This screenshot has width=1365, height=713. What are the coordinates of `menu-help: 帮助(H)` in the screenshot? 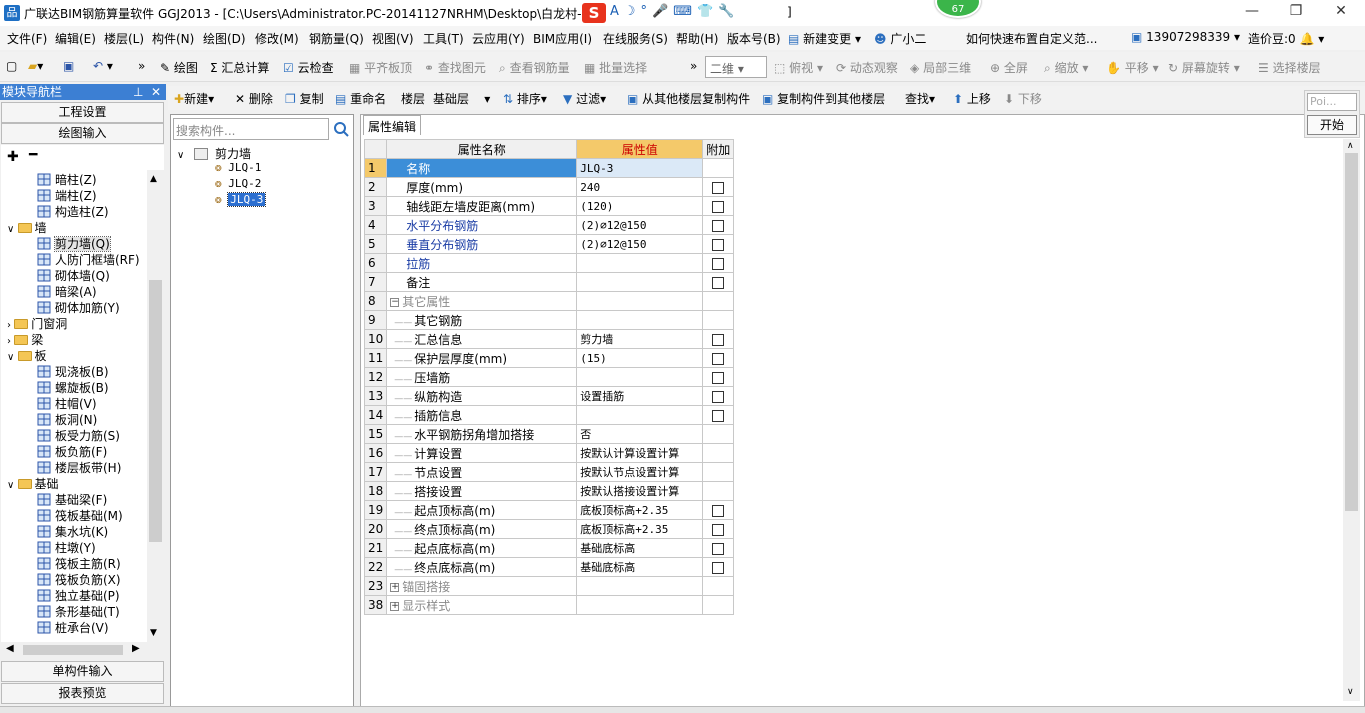 It's located at (697, 38).